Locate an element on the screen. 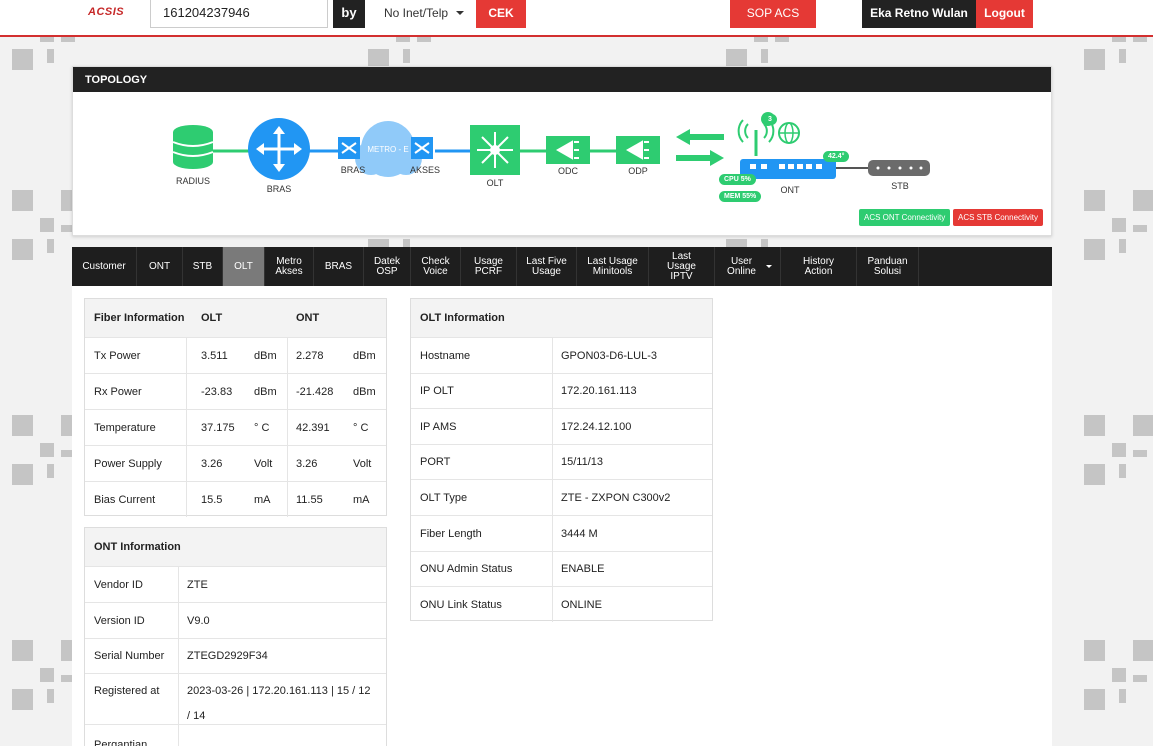 The height and width of the screenshot is (746, 1153). fiber-cell: ° C is located at coordinates (262, 427).